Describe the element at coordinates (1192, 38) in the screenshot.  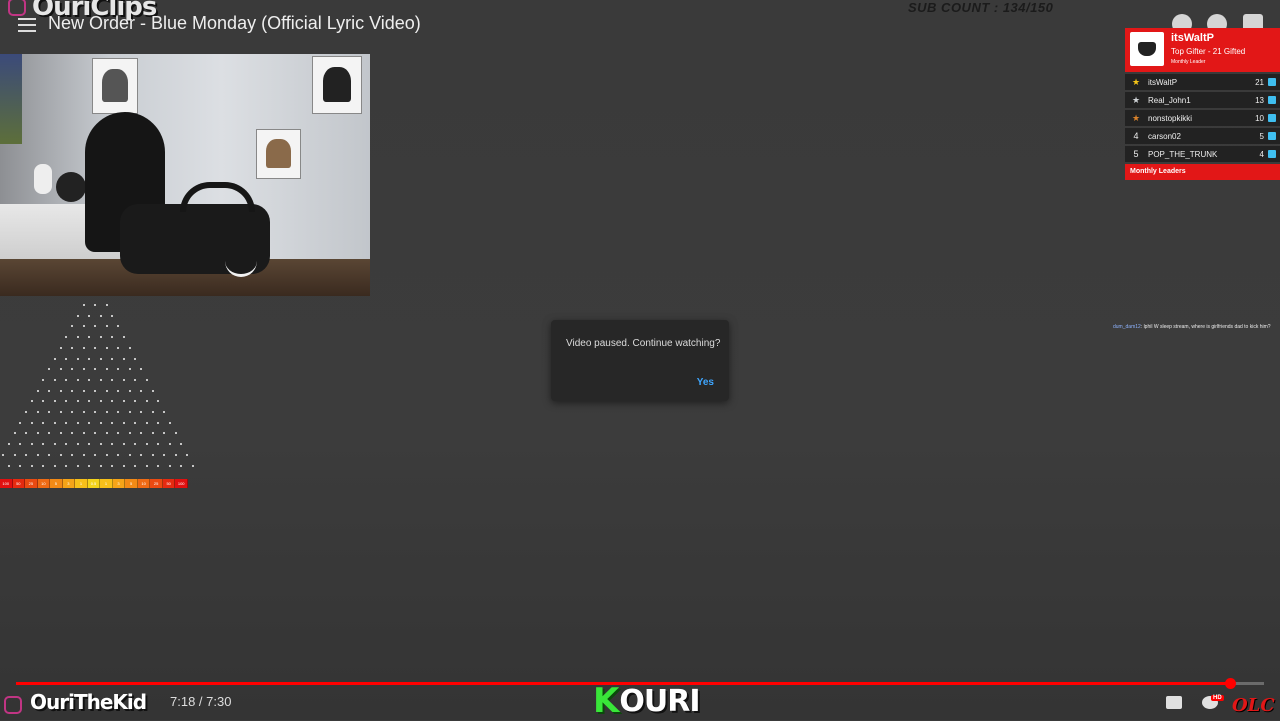
I see `top-gifter-name: itsWaltP` at that location.